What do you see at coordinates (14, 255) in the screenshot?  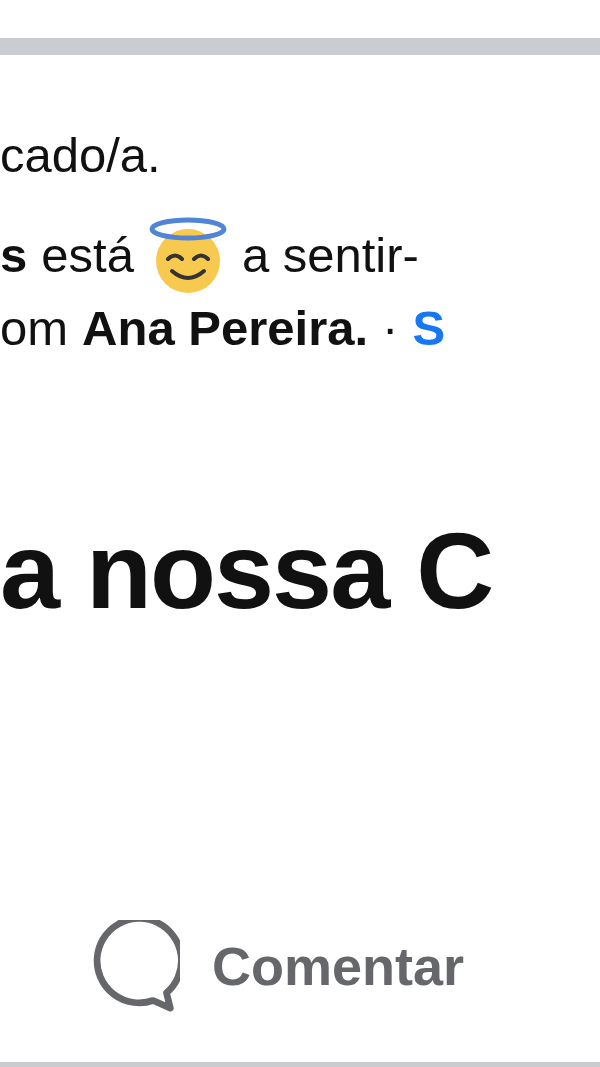 I see `author-name: s` at bounding box center [14, 255].